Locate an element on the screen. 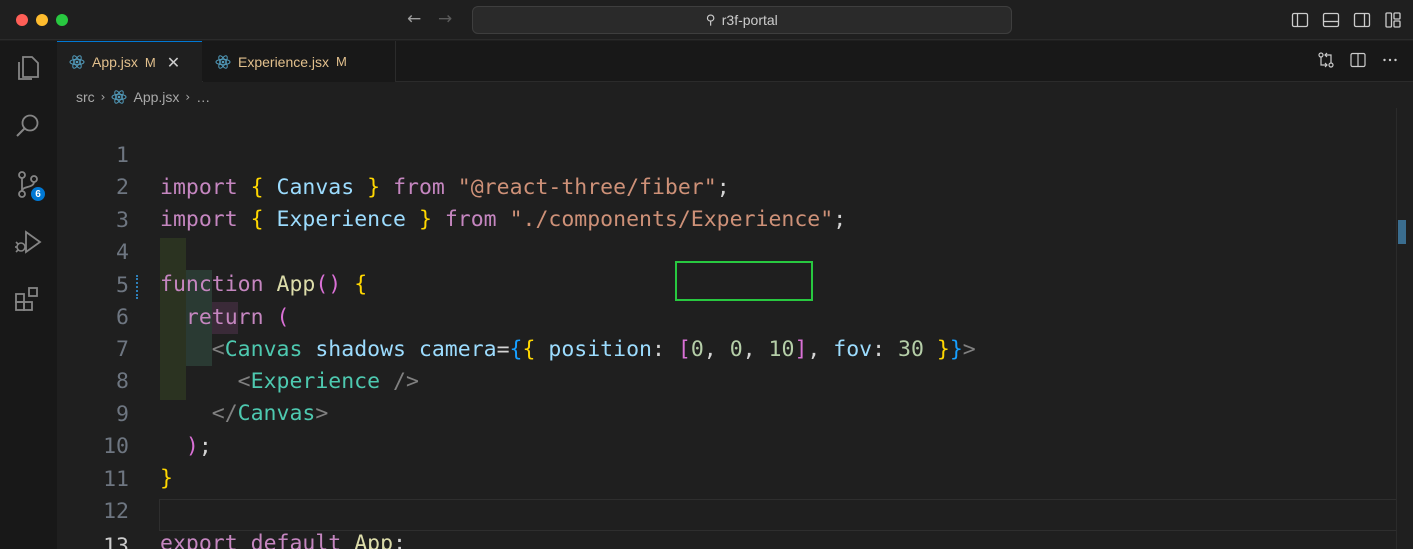 This screenshot has width=1413, height=549. toggle-panel-icon is located at coordinates (1331, 20).